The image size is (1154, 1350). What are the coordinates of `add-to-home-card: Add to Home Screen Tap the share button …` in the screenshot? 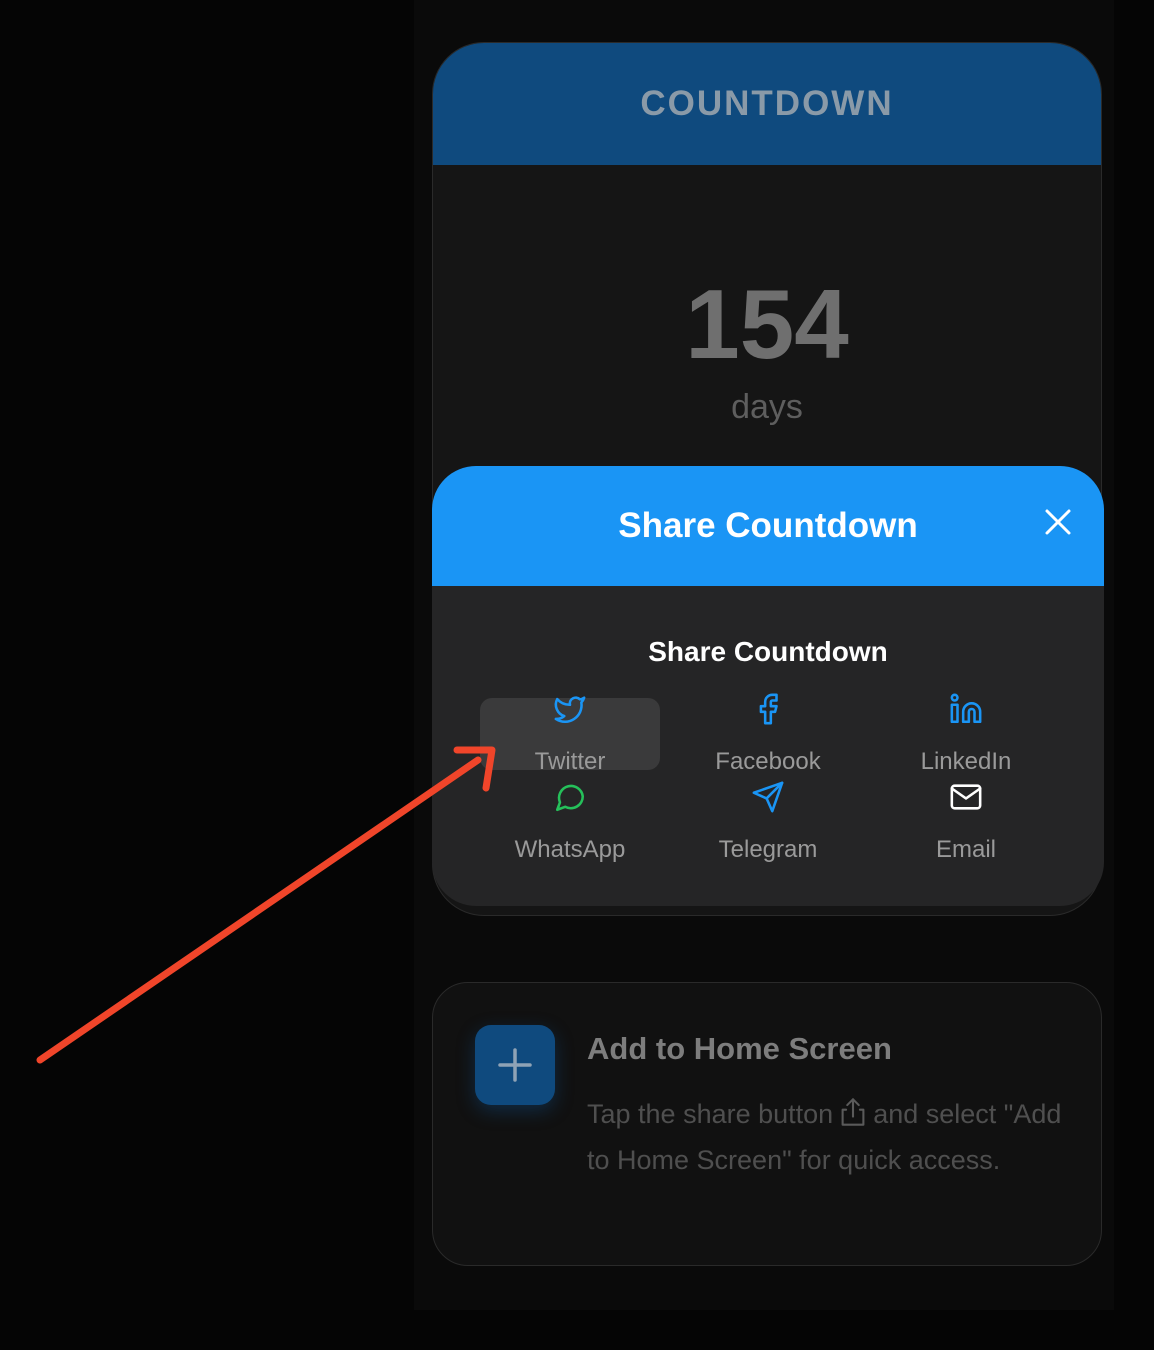 It's located at (767, 1124).